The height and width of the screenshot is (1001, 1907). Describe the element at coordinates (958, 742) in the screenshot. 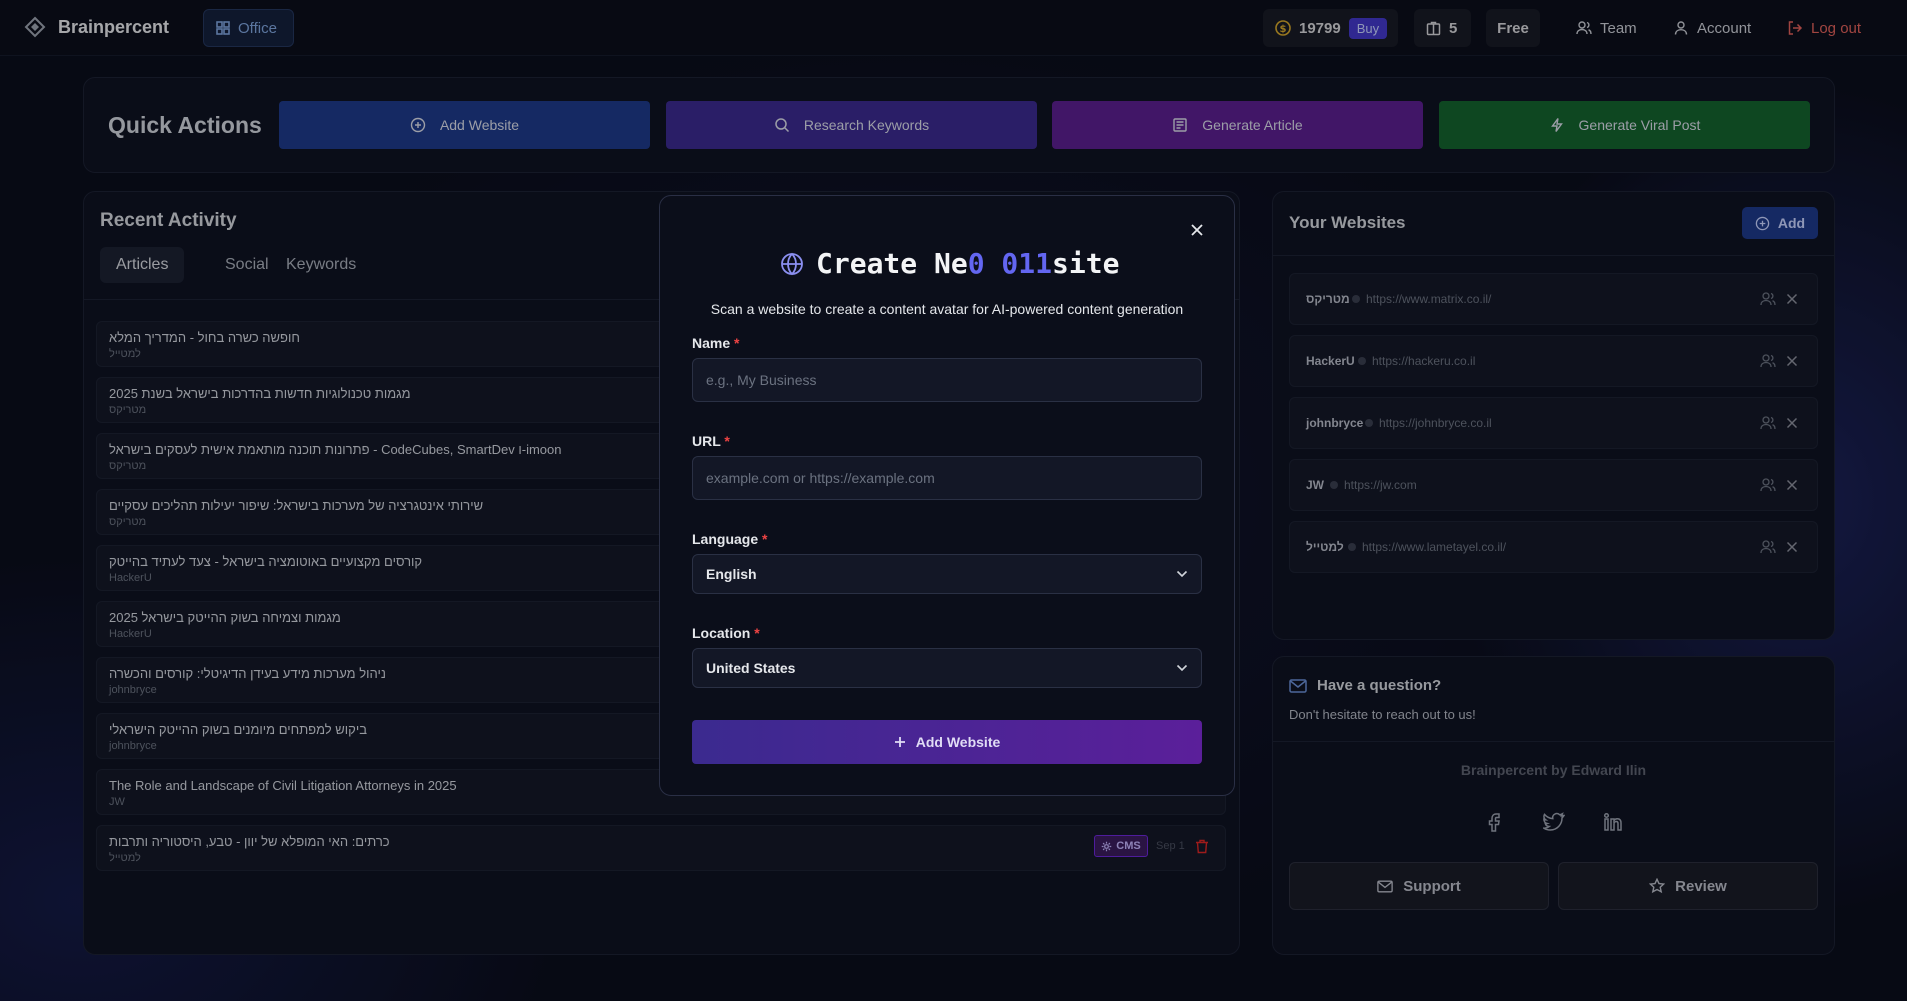

I see `submit-label: Add Website` at that location.